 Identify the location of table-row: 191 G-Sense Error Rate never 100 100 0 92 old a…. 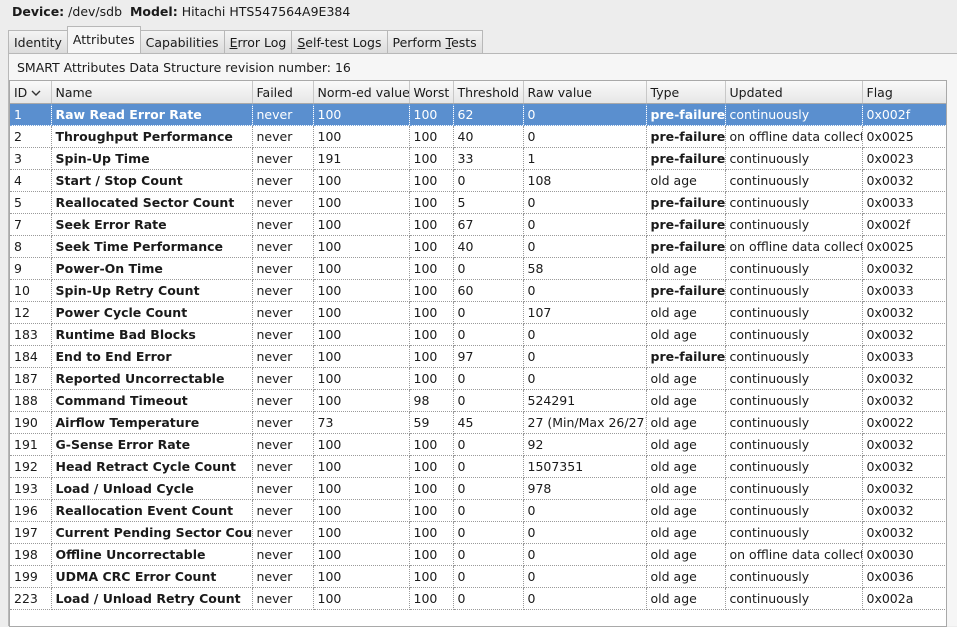
(478, 444).